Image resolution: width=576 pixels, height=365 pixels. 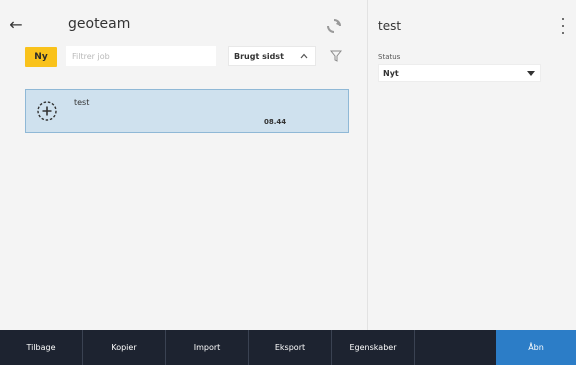 What do you see at coordinates (207, 347) in the screenshot?
I see `import-button: Import` at bounding box center [207, 347].